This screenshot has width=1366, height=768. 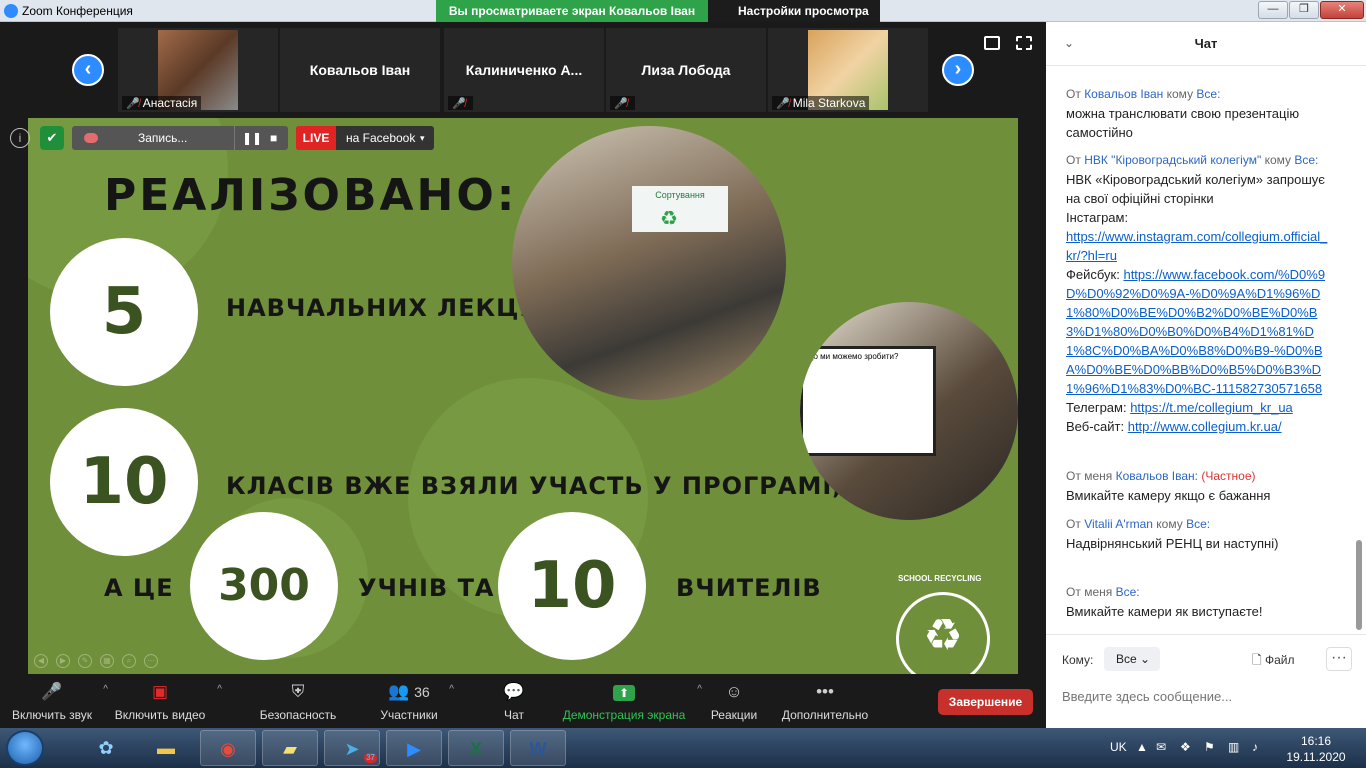 What do you see at coordinates (992, 43) in the screenshot?
I see `layout-toggle-icon` at bounding box center [992, 43].